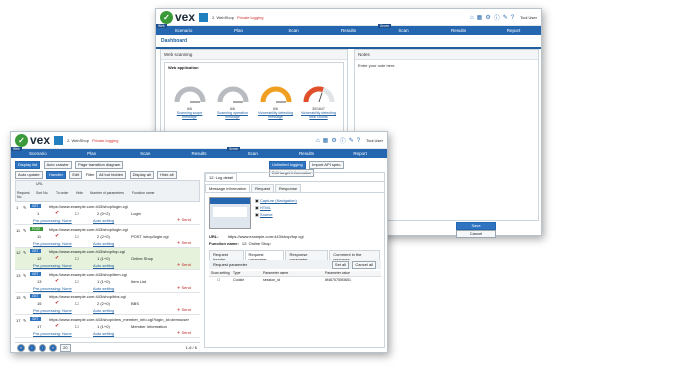 This screenshot has width=700, height=366. What do you see at coordinates (476, 226) in the screenshot?
I see `save-button: Save` at bounding box center [476, 226].